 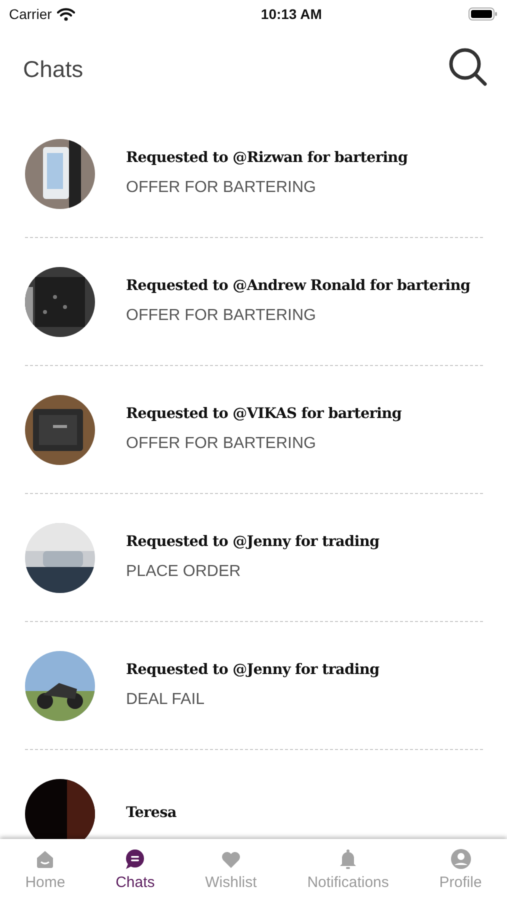 I want to click on chat-status: PLACE ORDER, so click(x=184, y=571).